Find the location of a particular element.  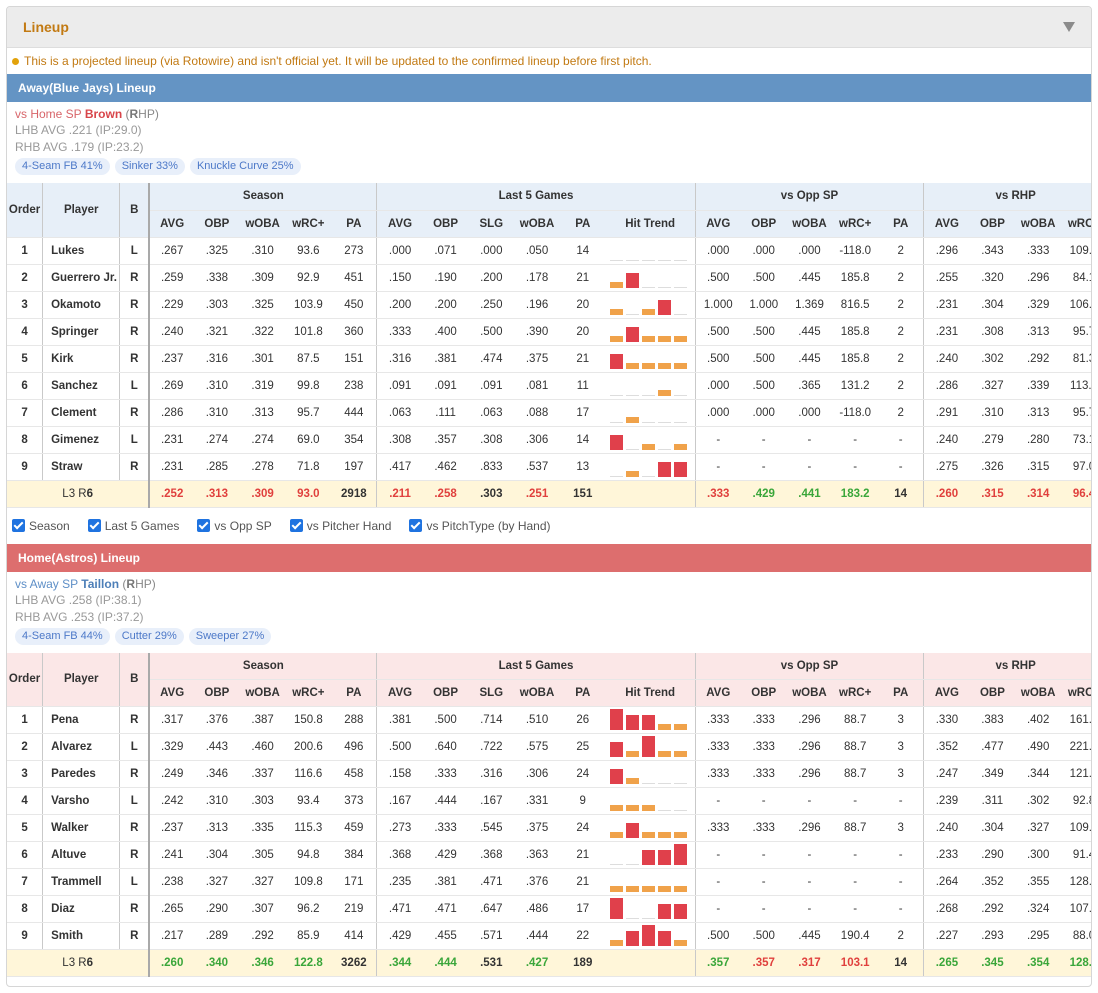

pitch-pill: Sinker 33% is located at coordinates (149, 166).